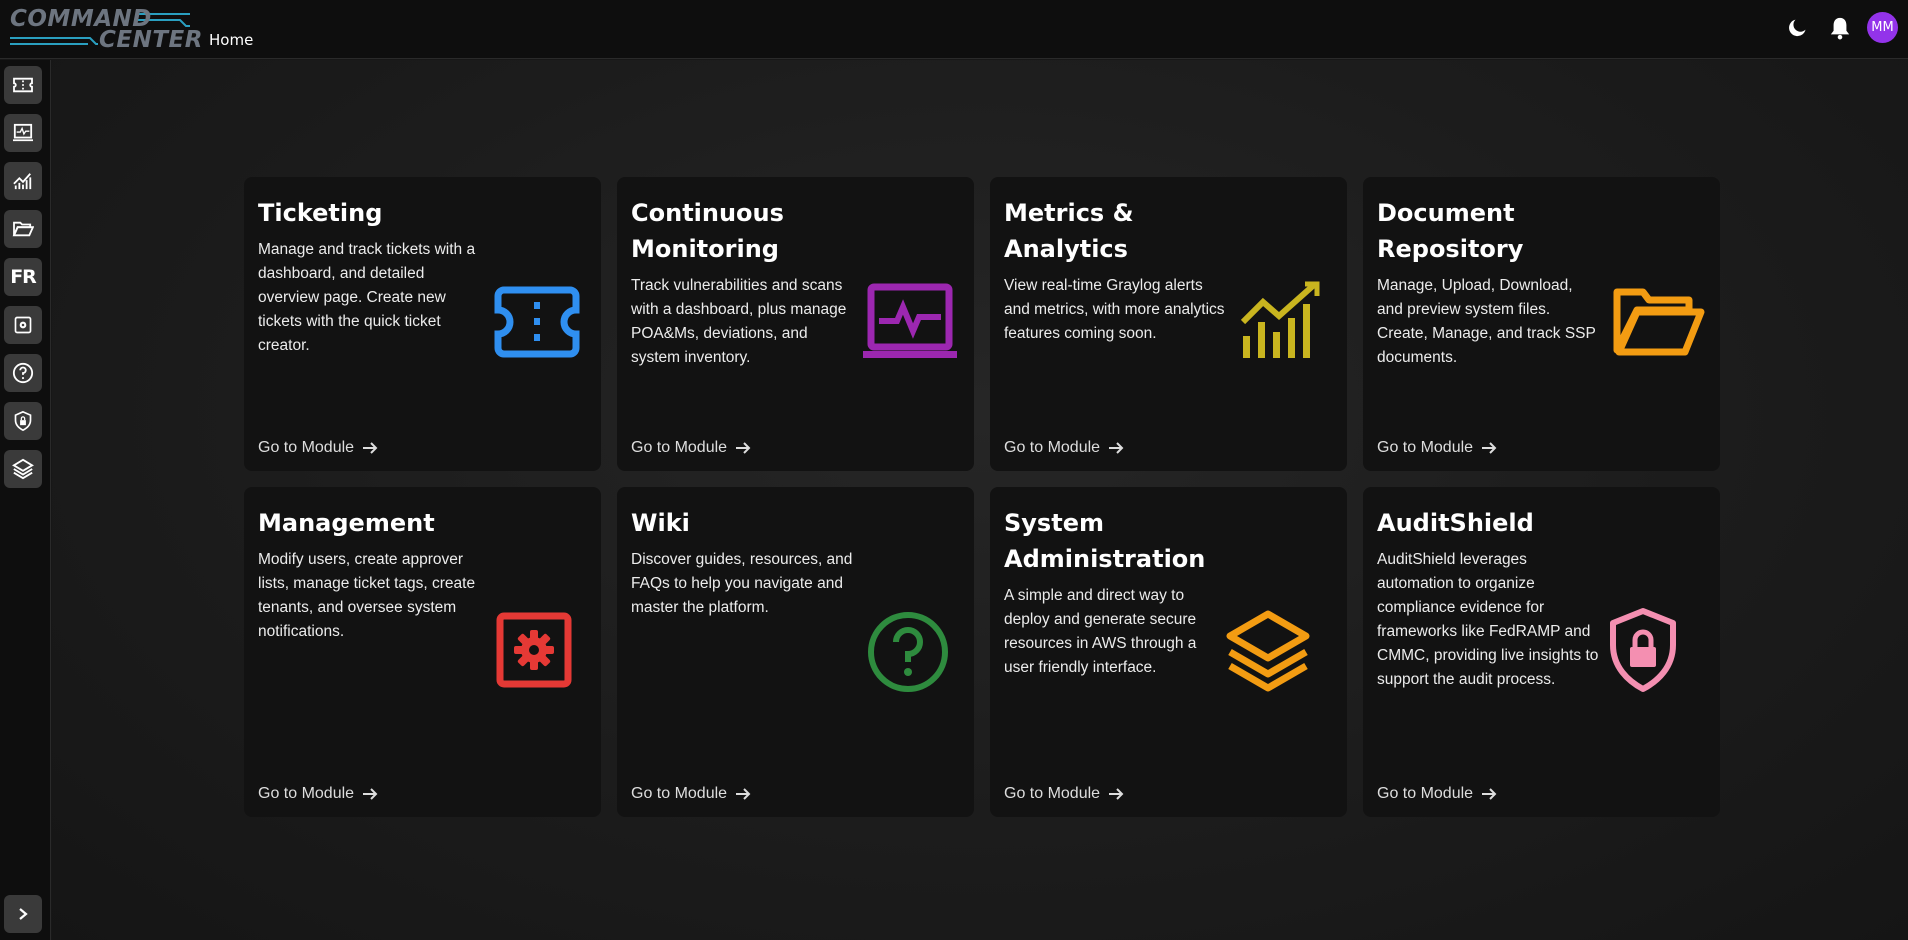 The width and height of the screenshot is (1908, 940). I want to click on card-title: Document Repository, so click(1450, 231).